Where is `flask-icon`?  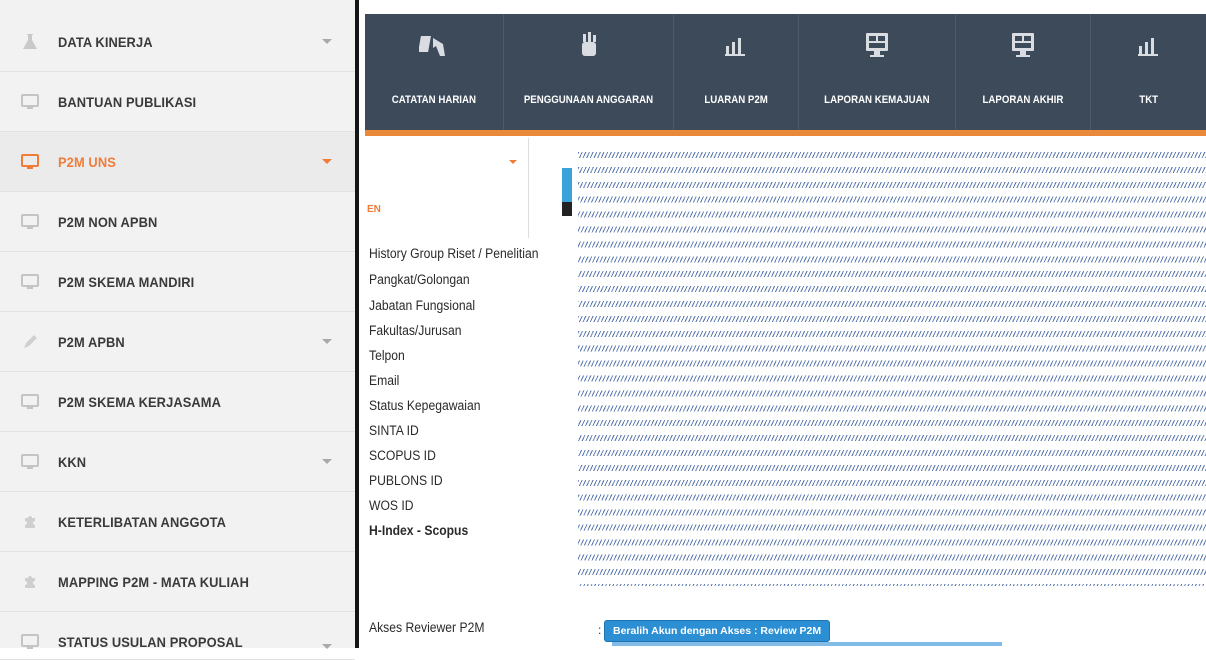
flask-icon is located at coordinates (30, 42).